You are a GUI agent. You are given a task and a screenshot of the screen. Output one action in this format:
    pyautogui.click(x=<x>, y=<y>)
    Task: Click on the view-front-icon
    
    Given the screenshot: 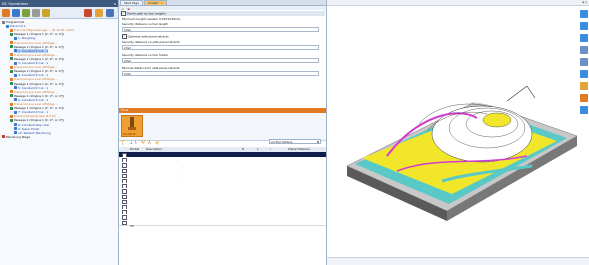 What is the action you would take?
    pyautogui.click(x=584, y=26)
    